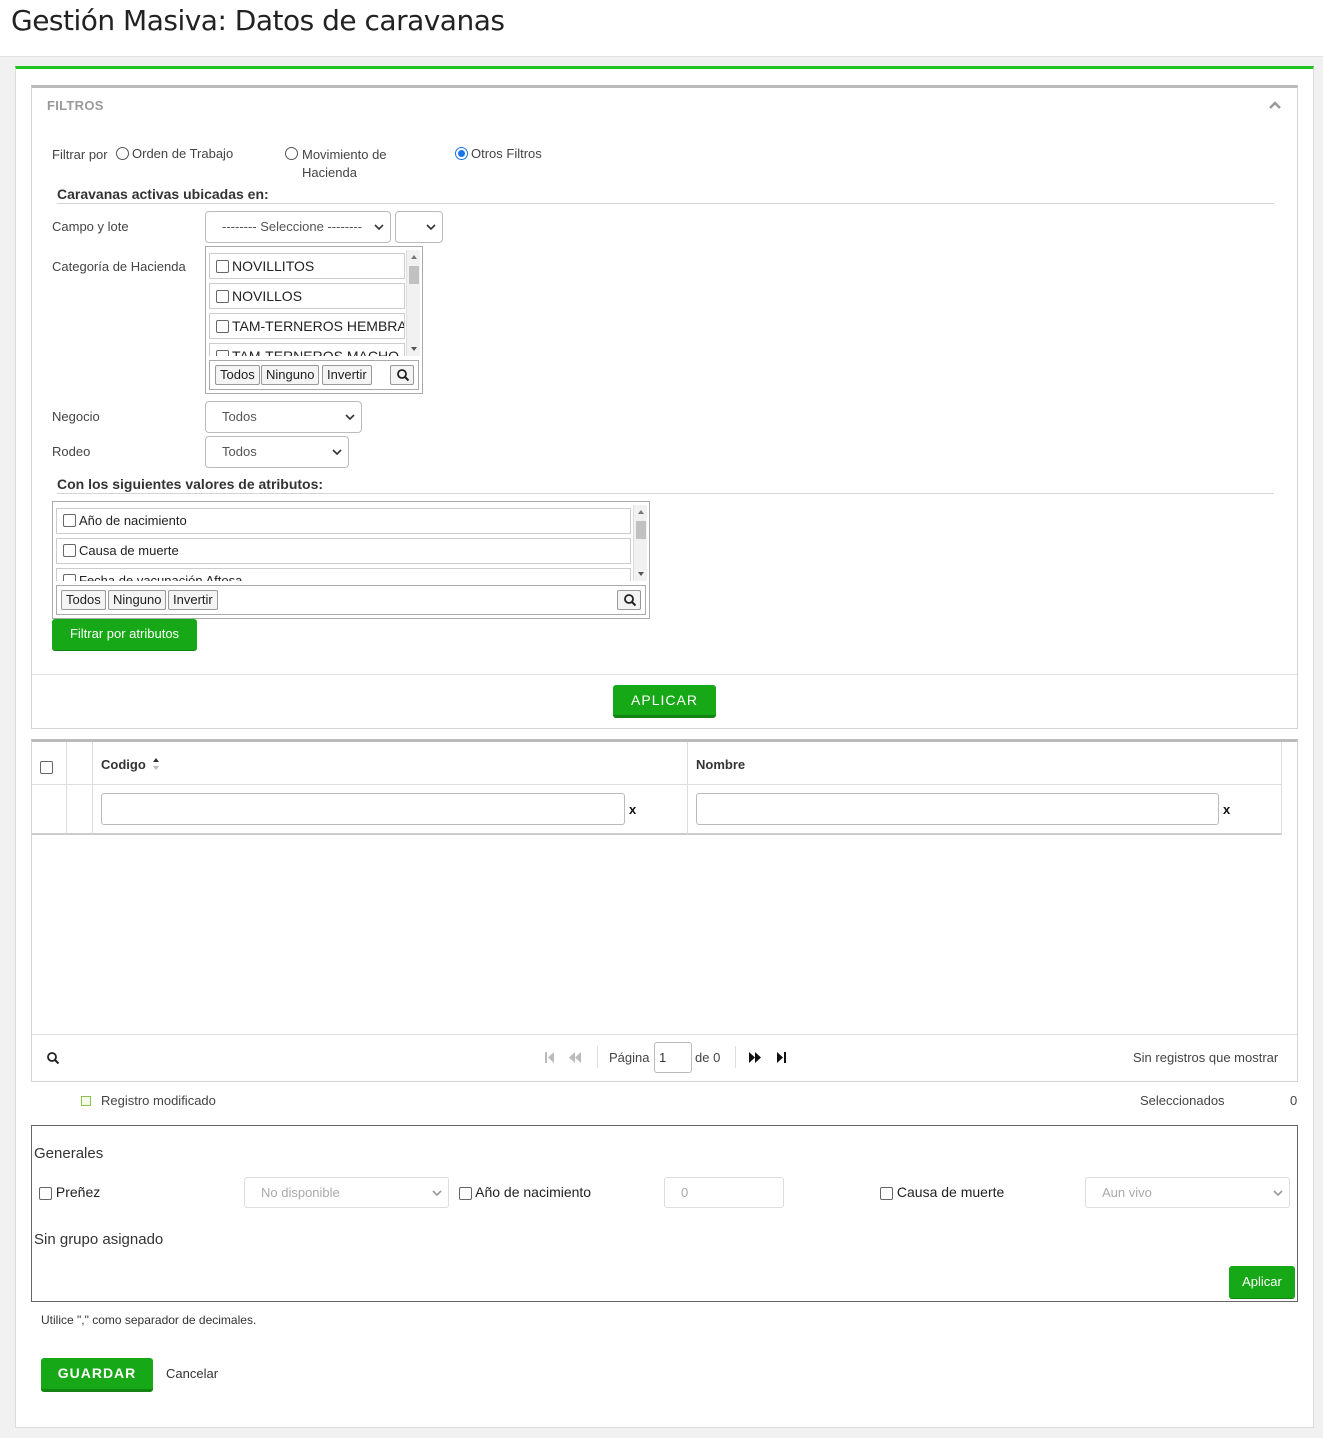  What do you see at coordinates (673, 1057) in the screenshot?
I see `page-number-input: 1` at bounding box center [673, 1057].